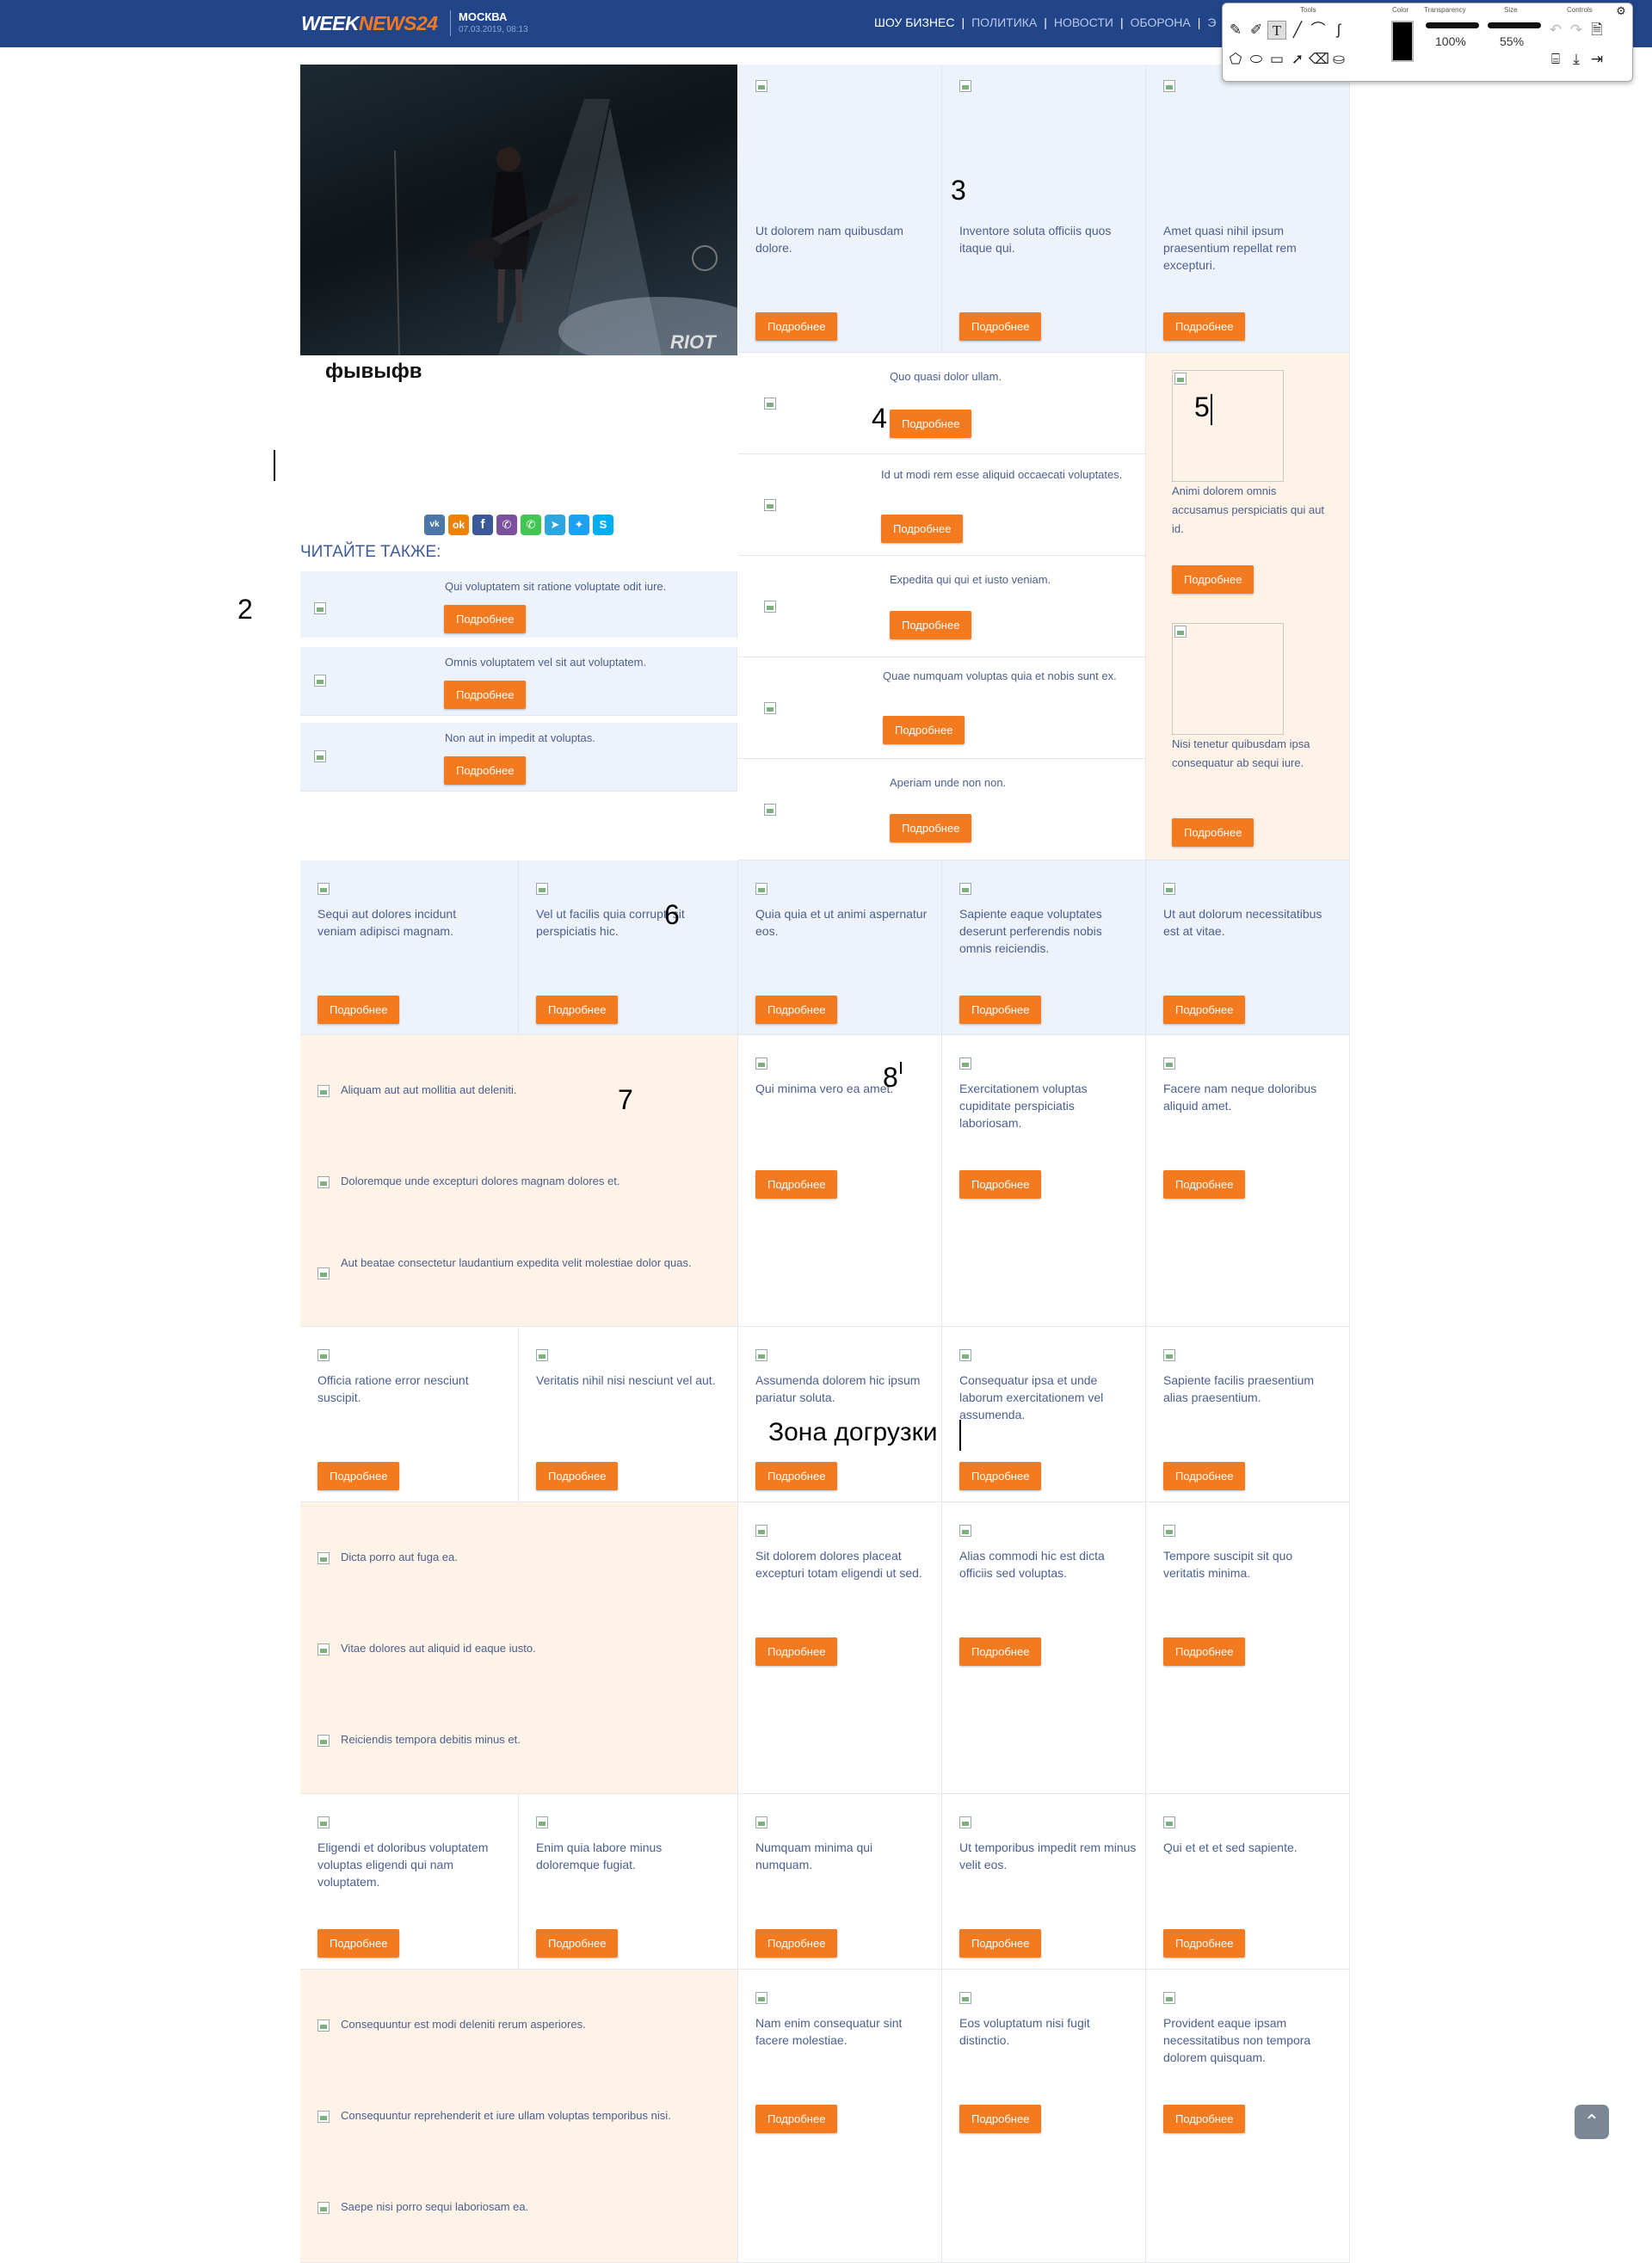  What do you see at coordinates (1228, 426) in the screenshot?
I see `side-card` at bounding box center [1228, 426].